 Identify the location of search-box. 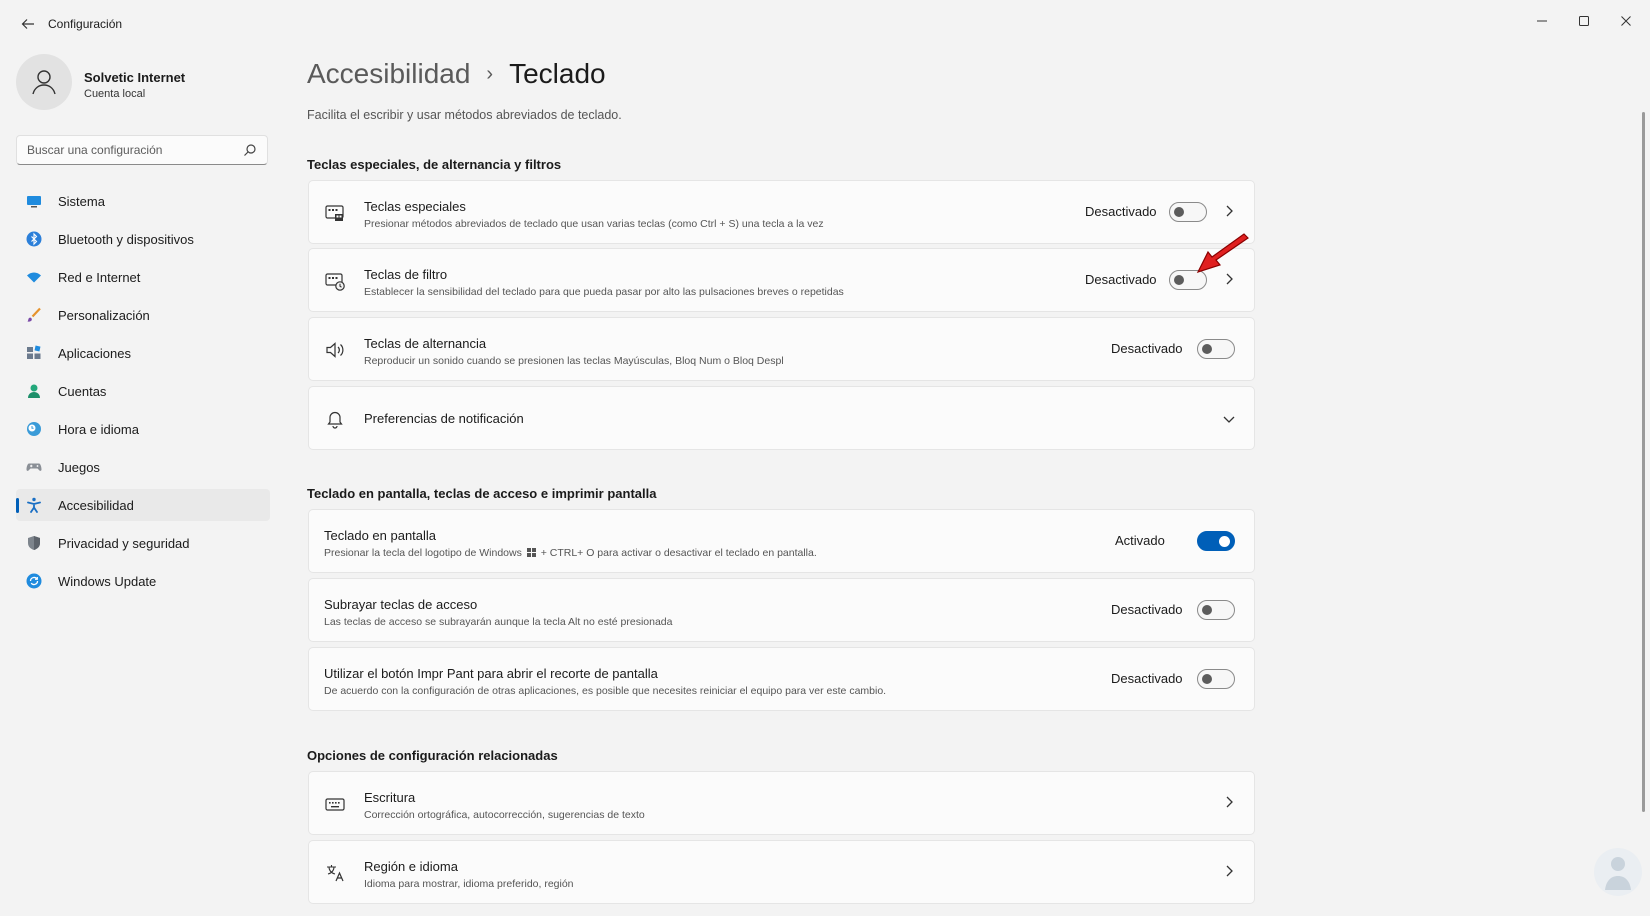
(142, 150).